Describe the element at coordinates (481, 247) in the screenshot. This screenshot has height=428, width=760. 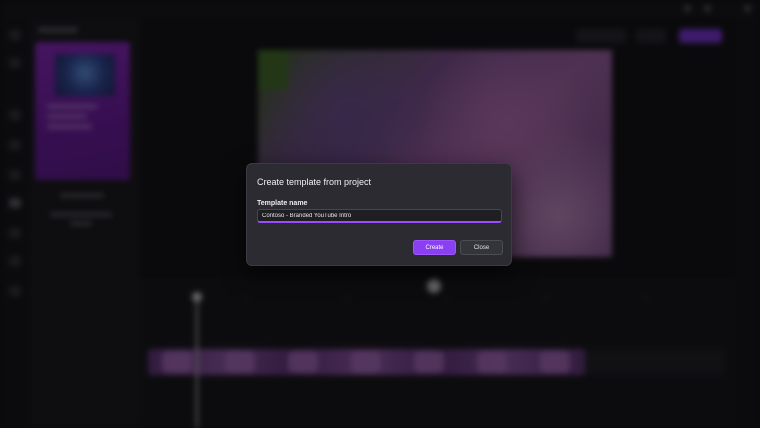
I see `close-button: Close` at that location.